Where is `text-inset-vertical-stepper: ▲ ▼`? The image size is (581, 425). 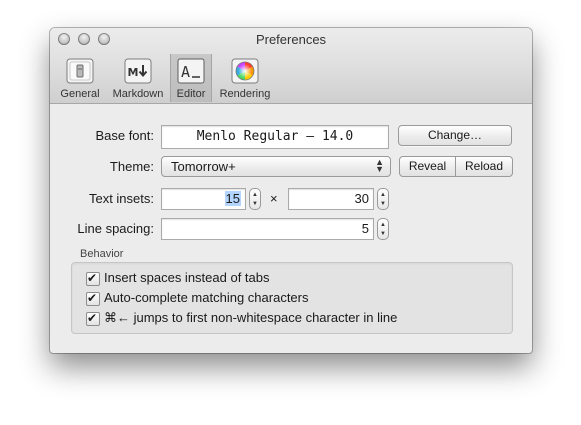
text-inset-vertical-stepper: ▲ ▼ is located at coordinates (383, 199).